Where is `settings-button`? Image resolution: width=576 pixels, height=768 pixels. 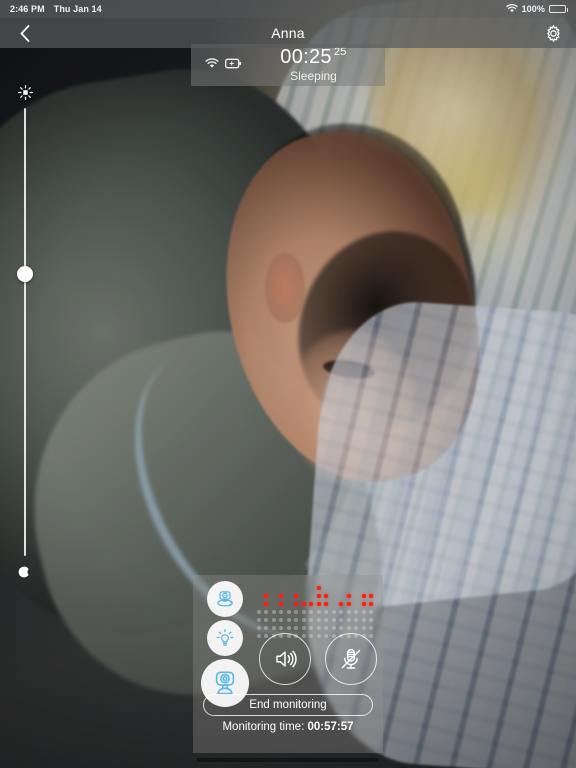
settings-button is located at coordinates (553, 33).